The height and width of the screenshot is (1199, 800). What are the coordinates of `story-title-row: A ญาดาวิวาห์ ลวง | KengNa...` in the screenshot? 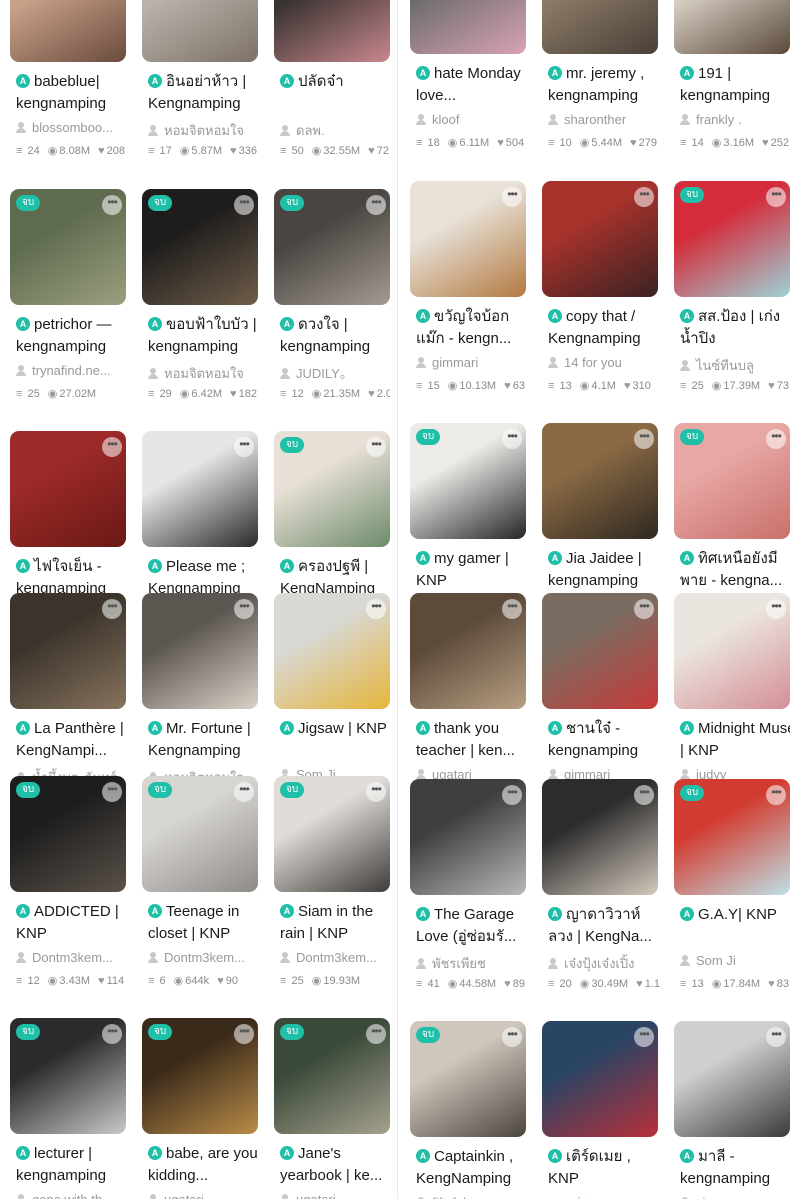 It's located at (604, 926).